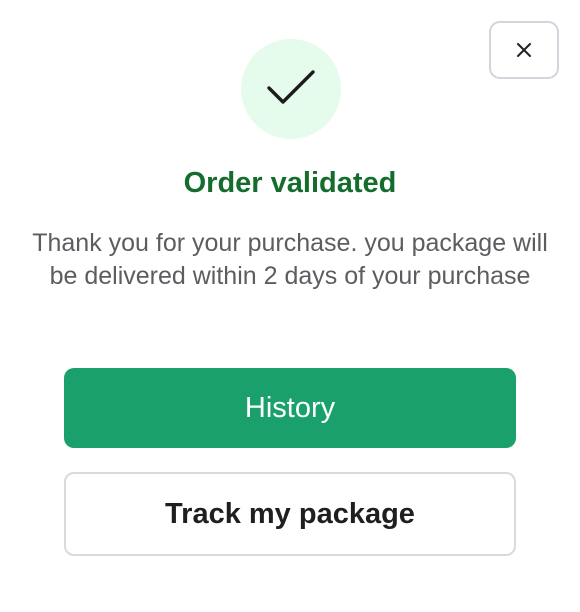  Describe the element at coordinates (290, 514) in the screenshot. I see `track-package-button: Track my package` at that location.